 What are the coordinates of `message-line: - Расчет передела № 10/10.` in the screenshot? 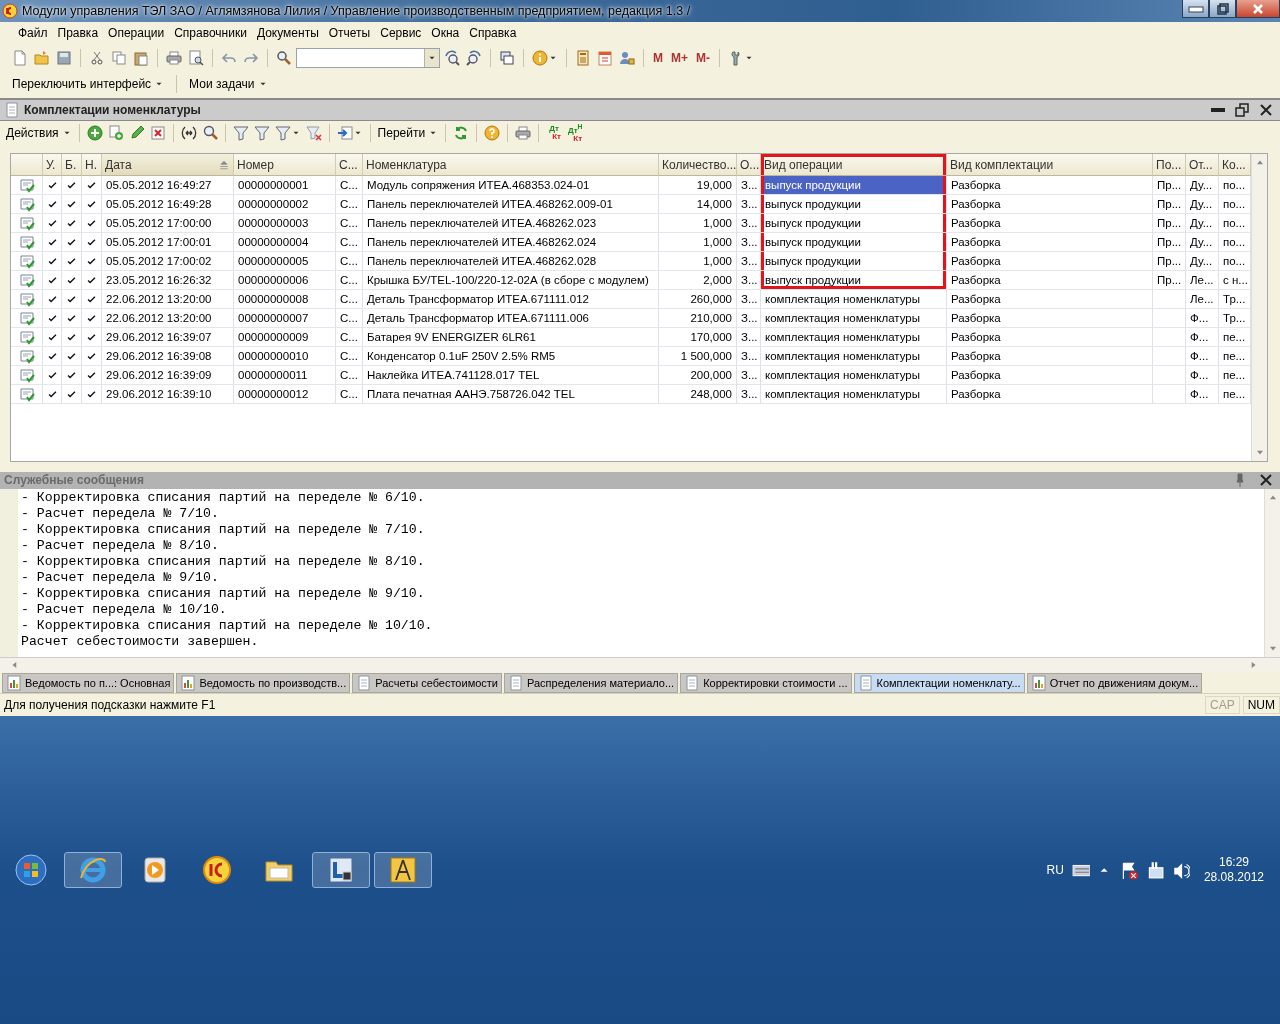 It's located at (124, 609).